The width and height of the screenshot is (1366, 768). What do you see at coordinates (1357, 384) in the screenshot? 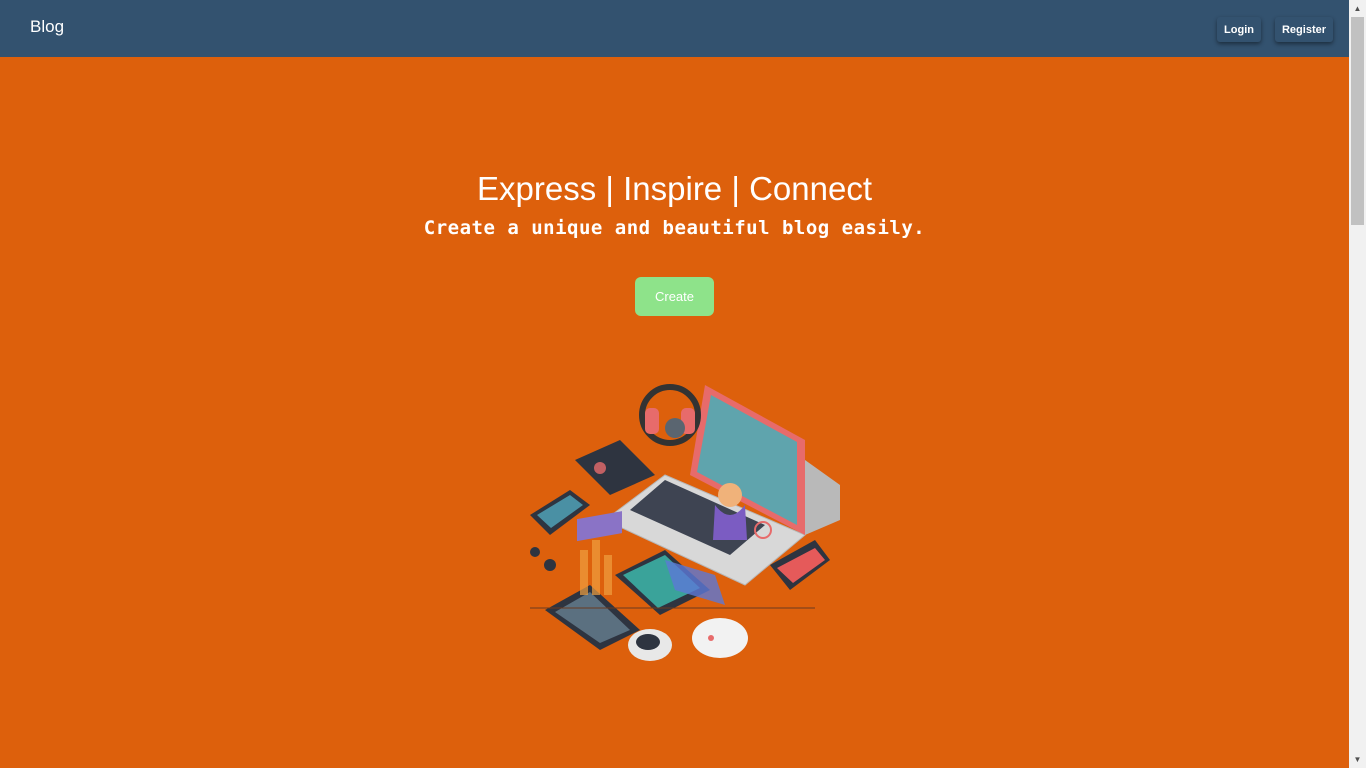
I see `vertical-scrollbar: ▲ ▼` at bounding box center [1357, 384].